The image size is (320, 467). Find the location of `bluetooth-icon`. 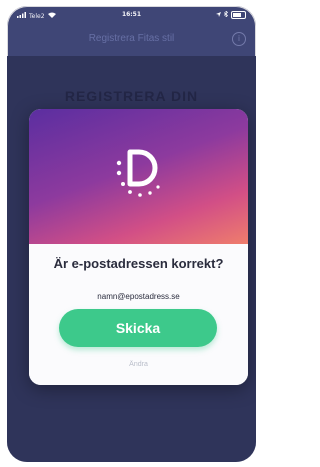

bluetooth-icon is located at coordinates (226, 14).